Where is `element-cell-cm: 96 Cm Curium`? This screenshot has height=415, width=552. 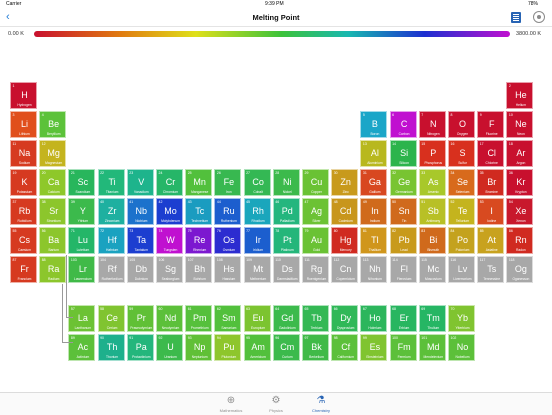 element-cell-cm: 96 Cm Curium is located at coordinates (286, 347).